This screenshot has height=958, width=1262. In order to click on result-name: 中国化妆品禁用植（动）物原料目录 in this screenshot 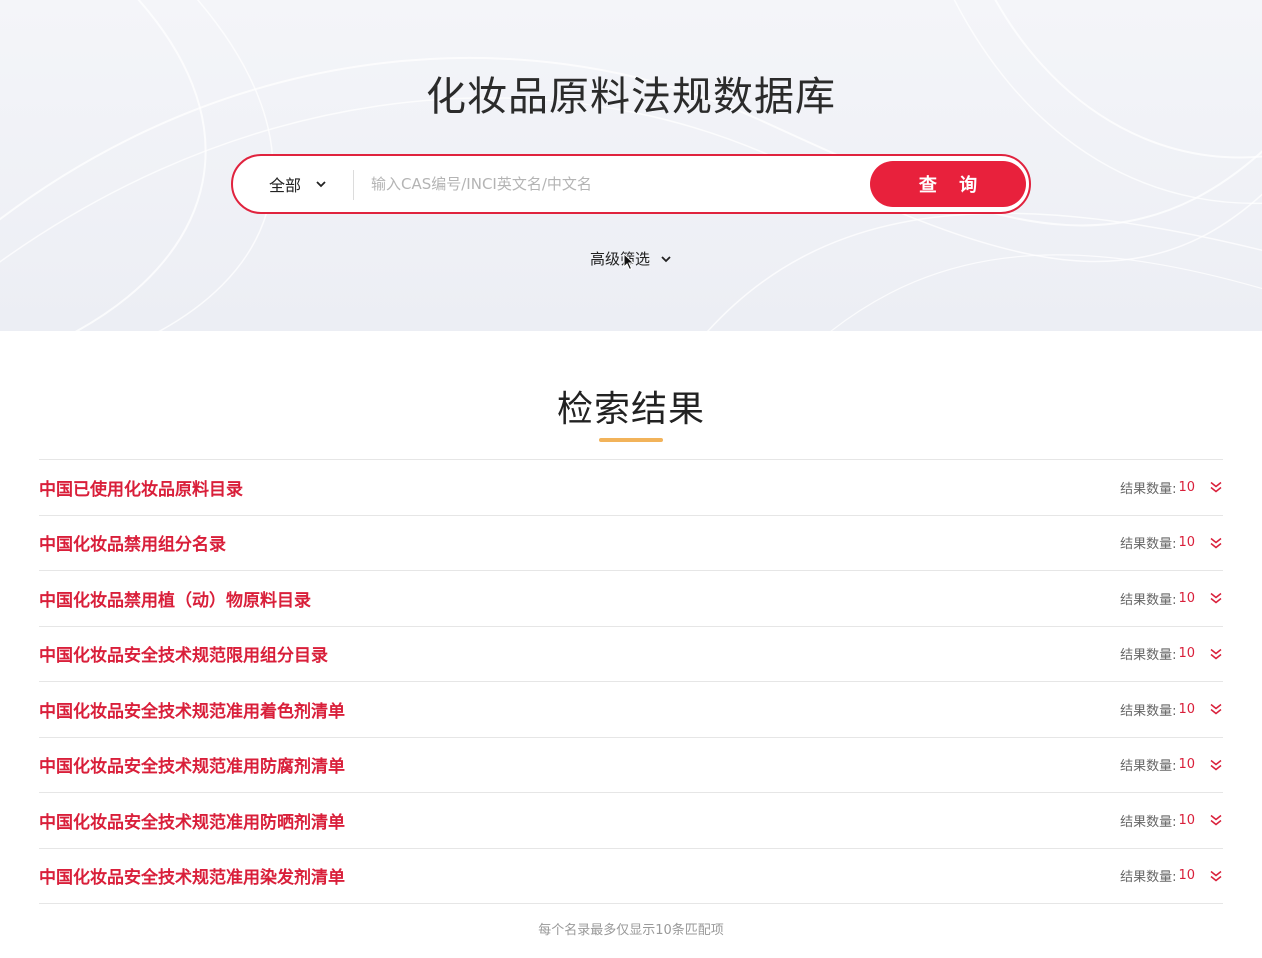, I will do `click(175, 598)`.